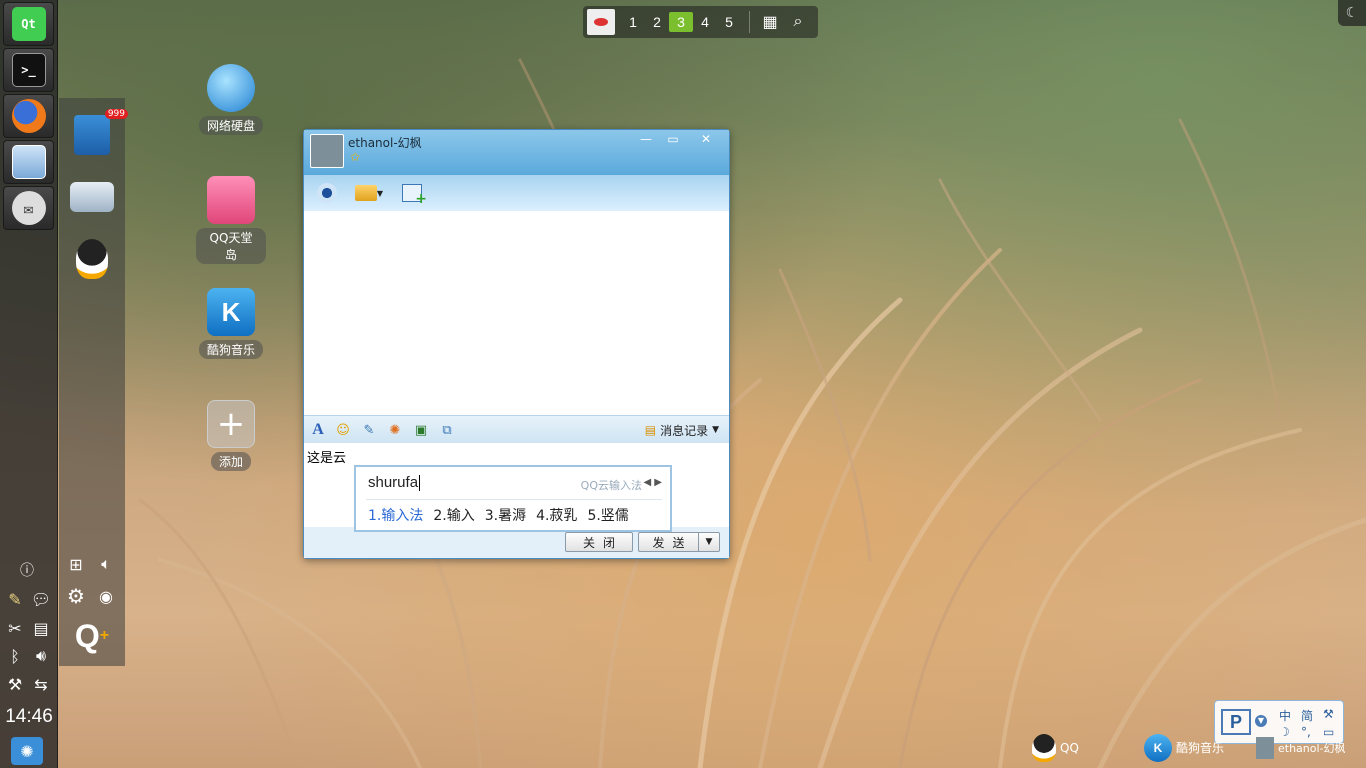 The image size is (1366, 768). What do you see at coordinates (657, 22) in the screenshot?
I see `workspace-2: 2` at bounding box center [657, 22].